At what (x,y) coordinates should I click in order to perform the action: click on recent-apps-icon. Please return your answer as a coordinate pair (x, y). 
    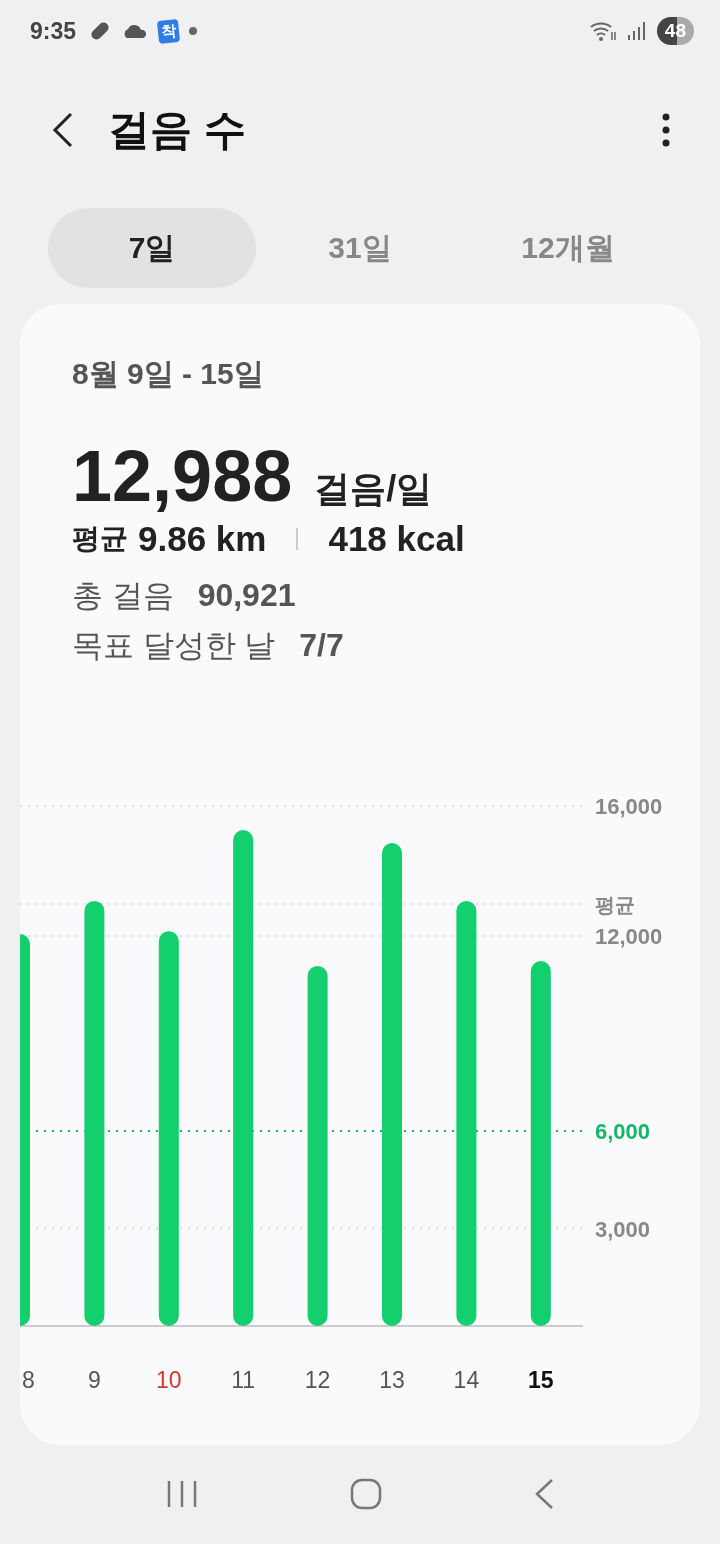
    Looking at the image, I should click on (182, 1493).